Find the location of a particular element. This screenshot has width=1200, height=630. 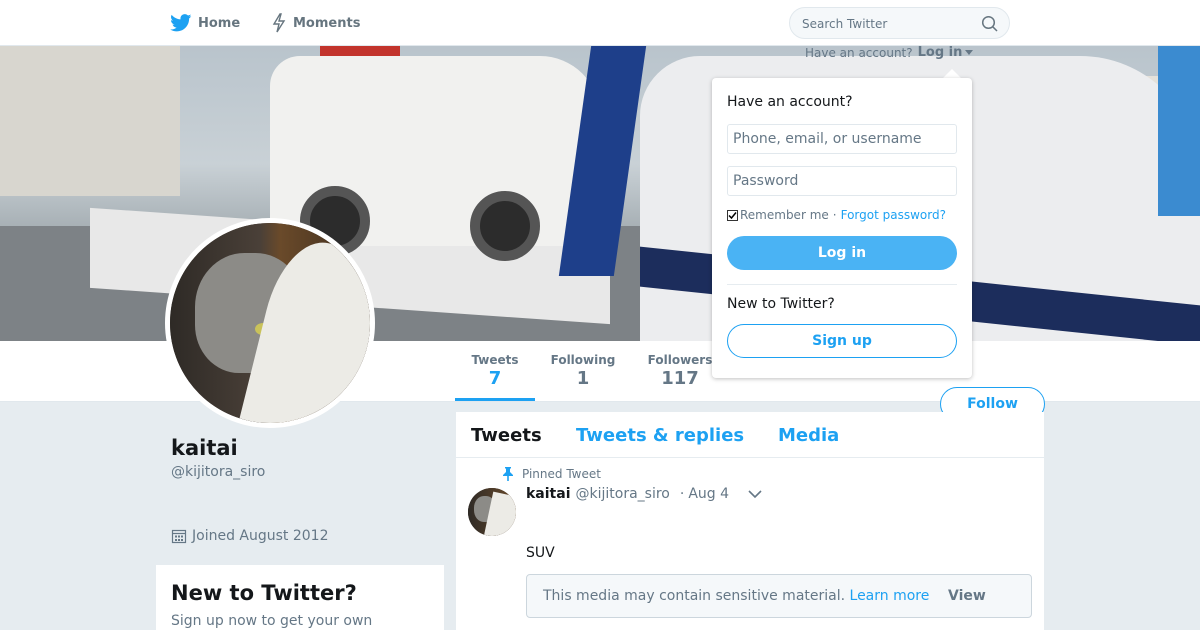

learn-more-link: Learn more is located at coordinates (890, 596).